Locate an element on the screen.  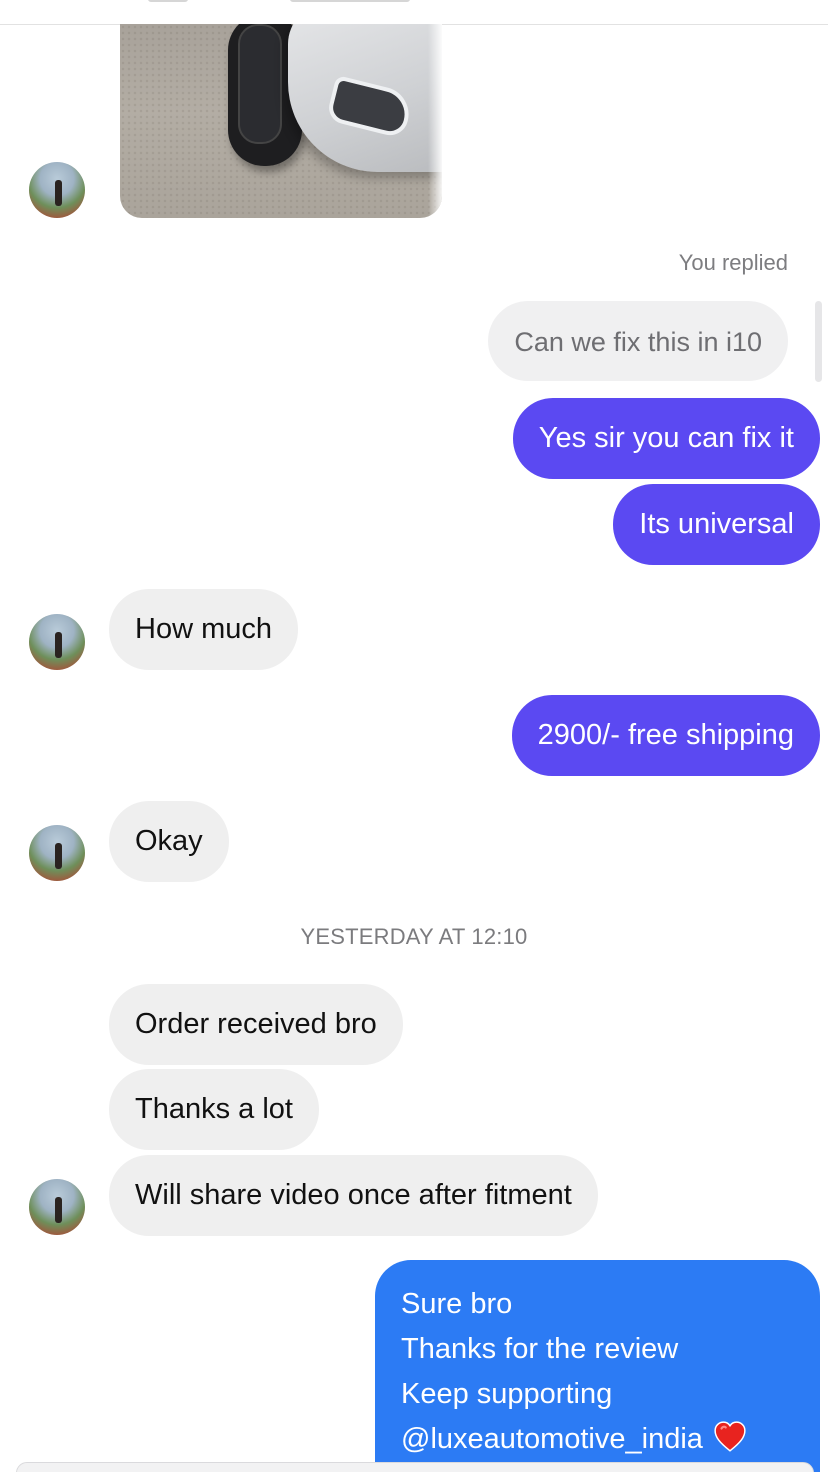
date-separator: YESTERDAY AT 12:10 is located at coordinates (414, 936).